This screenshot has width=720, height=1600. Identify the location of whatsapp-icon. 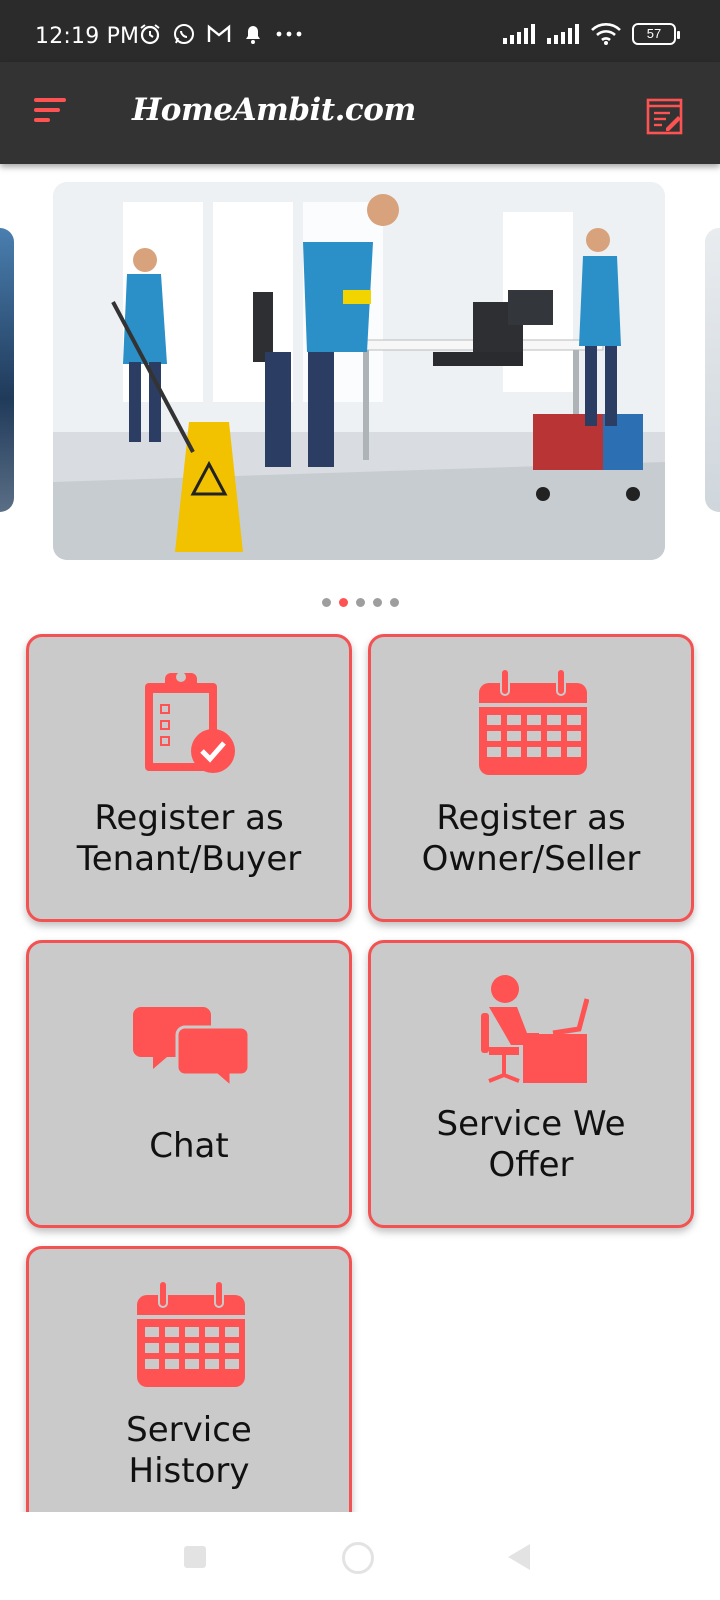
(184, 34).